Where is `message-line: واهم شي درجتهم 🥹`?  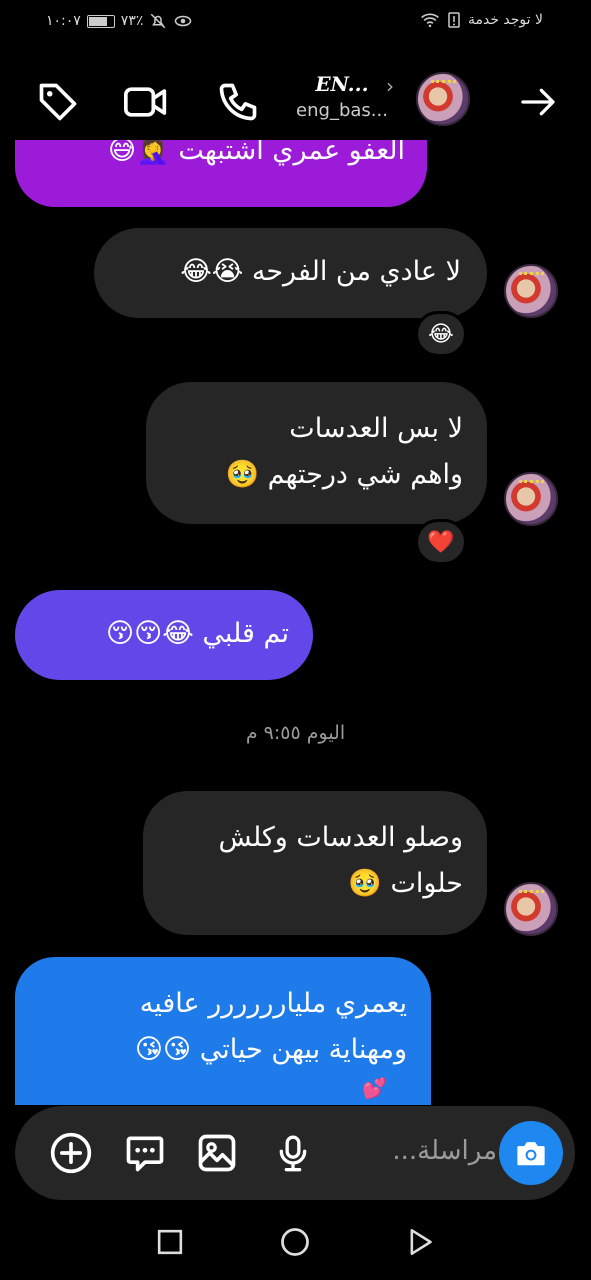 message-line: واهم شي درجتهم 🥹 is located at coordinates (344, 474).